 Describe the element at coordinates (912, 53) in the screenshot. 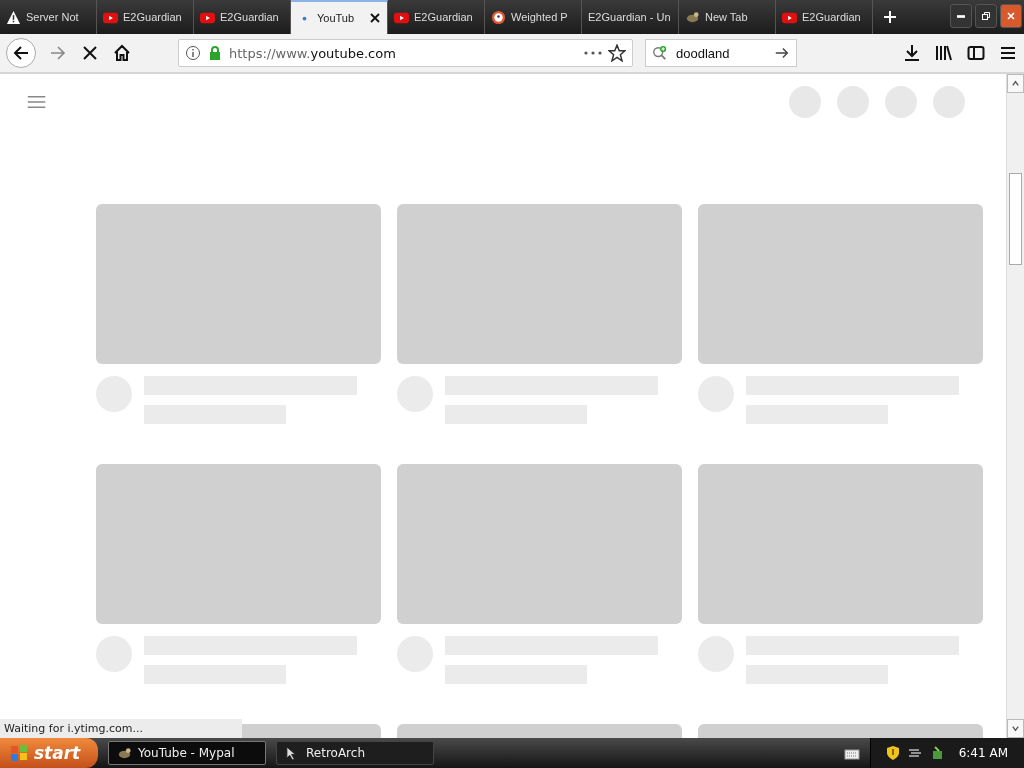

I see `download-icon` at that location.